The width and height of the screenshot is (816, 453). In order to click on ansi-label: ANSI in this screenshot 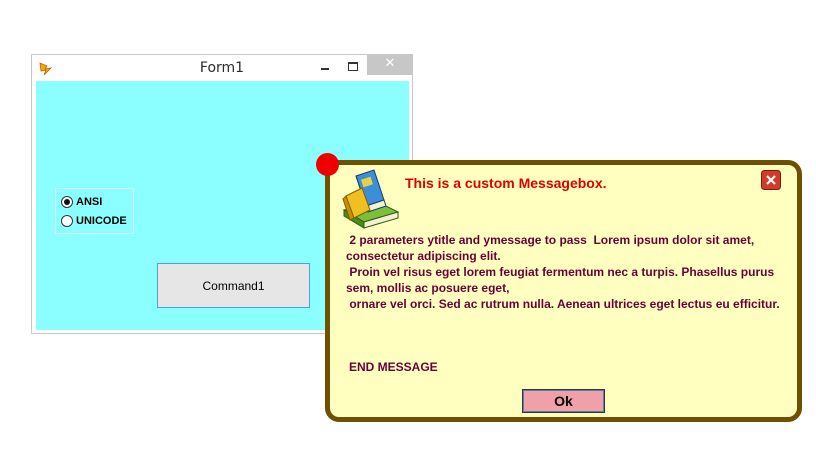, I will do `click(89, 202)`.